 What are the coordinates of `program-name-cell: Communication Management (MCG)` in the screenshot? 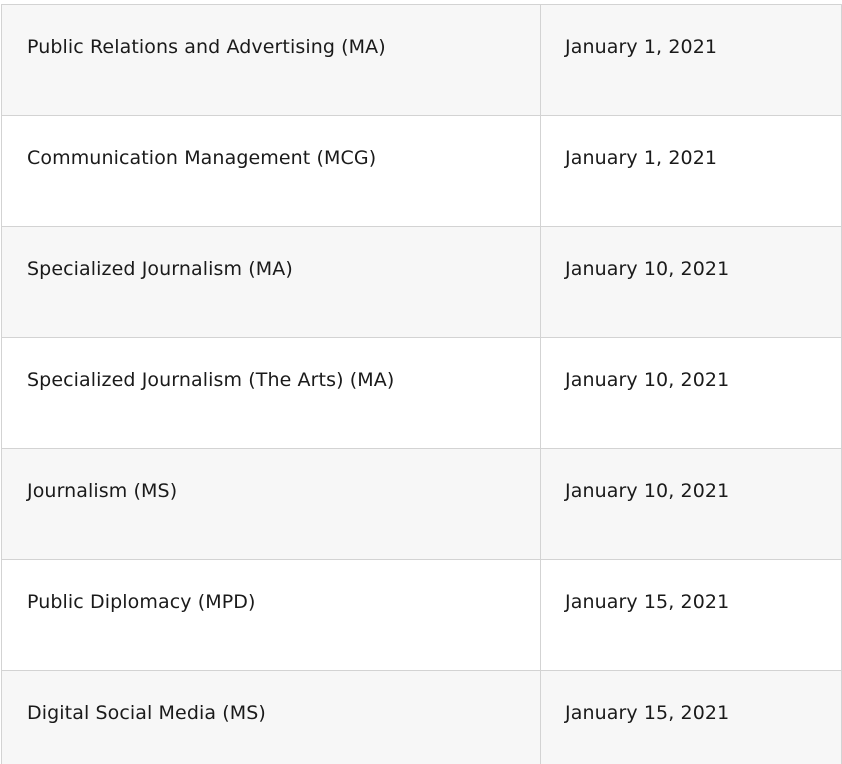 It's located at (271, 171).